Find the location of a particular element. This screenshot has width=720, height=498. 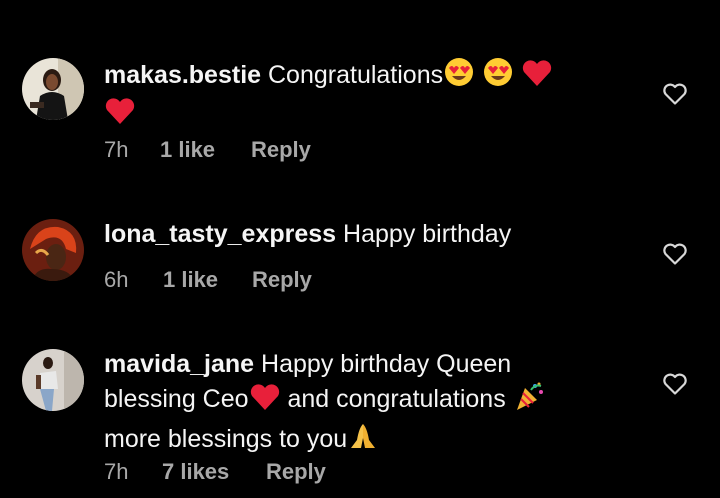

comment-meta: 7h 1 like Reply is located at coordinates (207, 150).